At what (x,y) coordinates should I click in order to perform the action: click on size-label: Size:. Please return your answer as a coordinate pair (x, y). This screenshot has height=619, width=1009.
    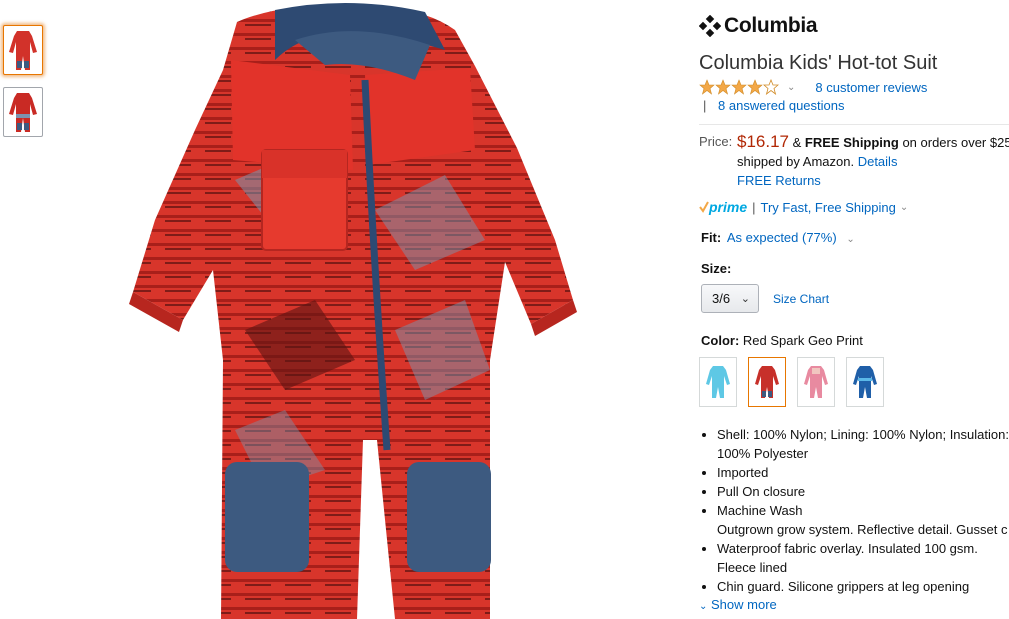
    Looking at the image, I should click on (716, 268).